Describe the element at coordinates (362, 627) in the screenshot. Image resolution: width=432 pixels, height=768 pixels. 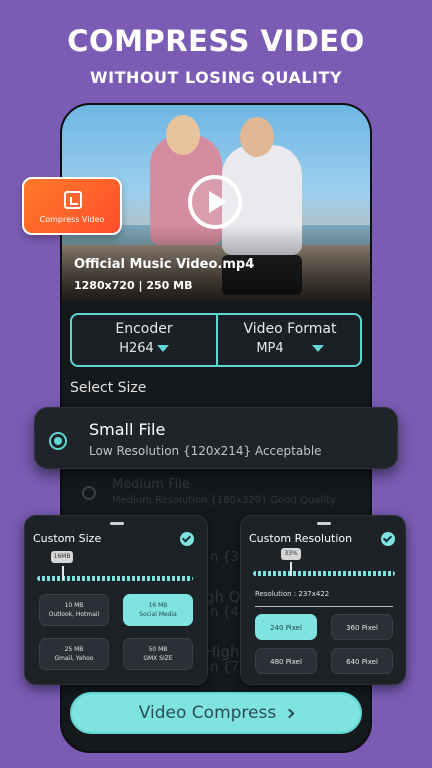
I see `resolution-chip: 360 Pixel` at that location.